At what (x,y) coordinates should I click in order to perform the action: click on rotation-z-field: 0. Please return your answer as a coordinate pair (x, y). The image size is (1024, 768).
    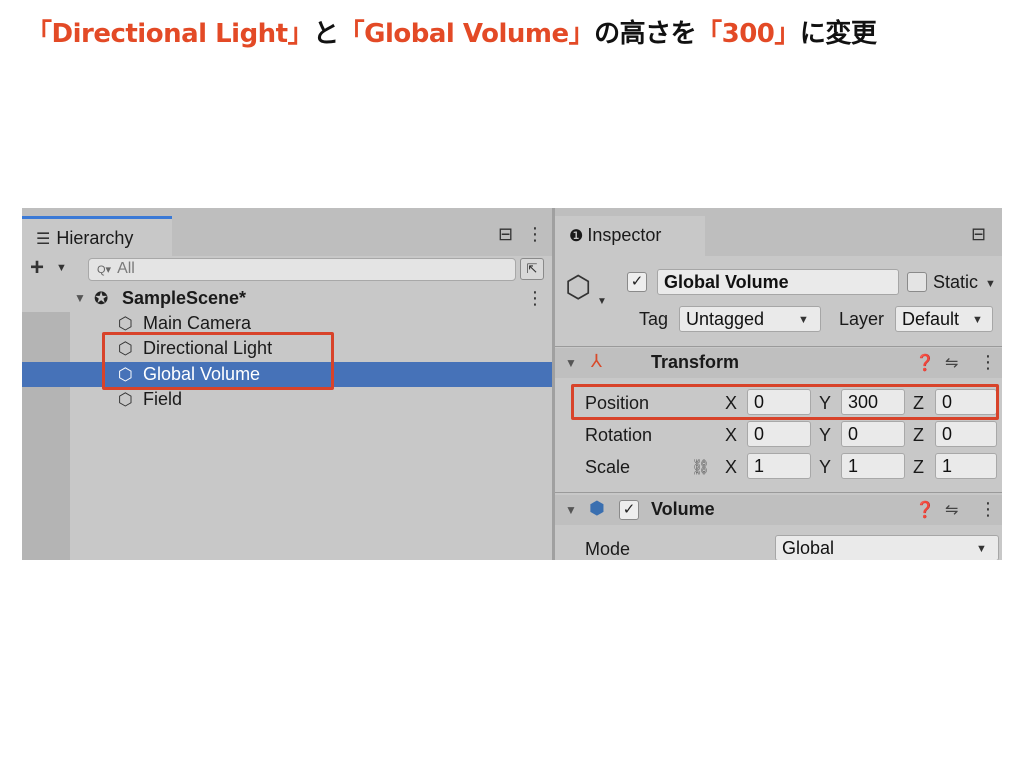
    Looking at the image, I should click on (966, 434).